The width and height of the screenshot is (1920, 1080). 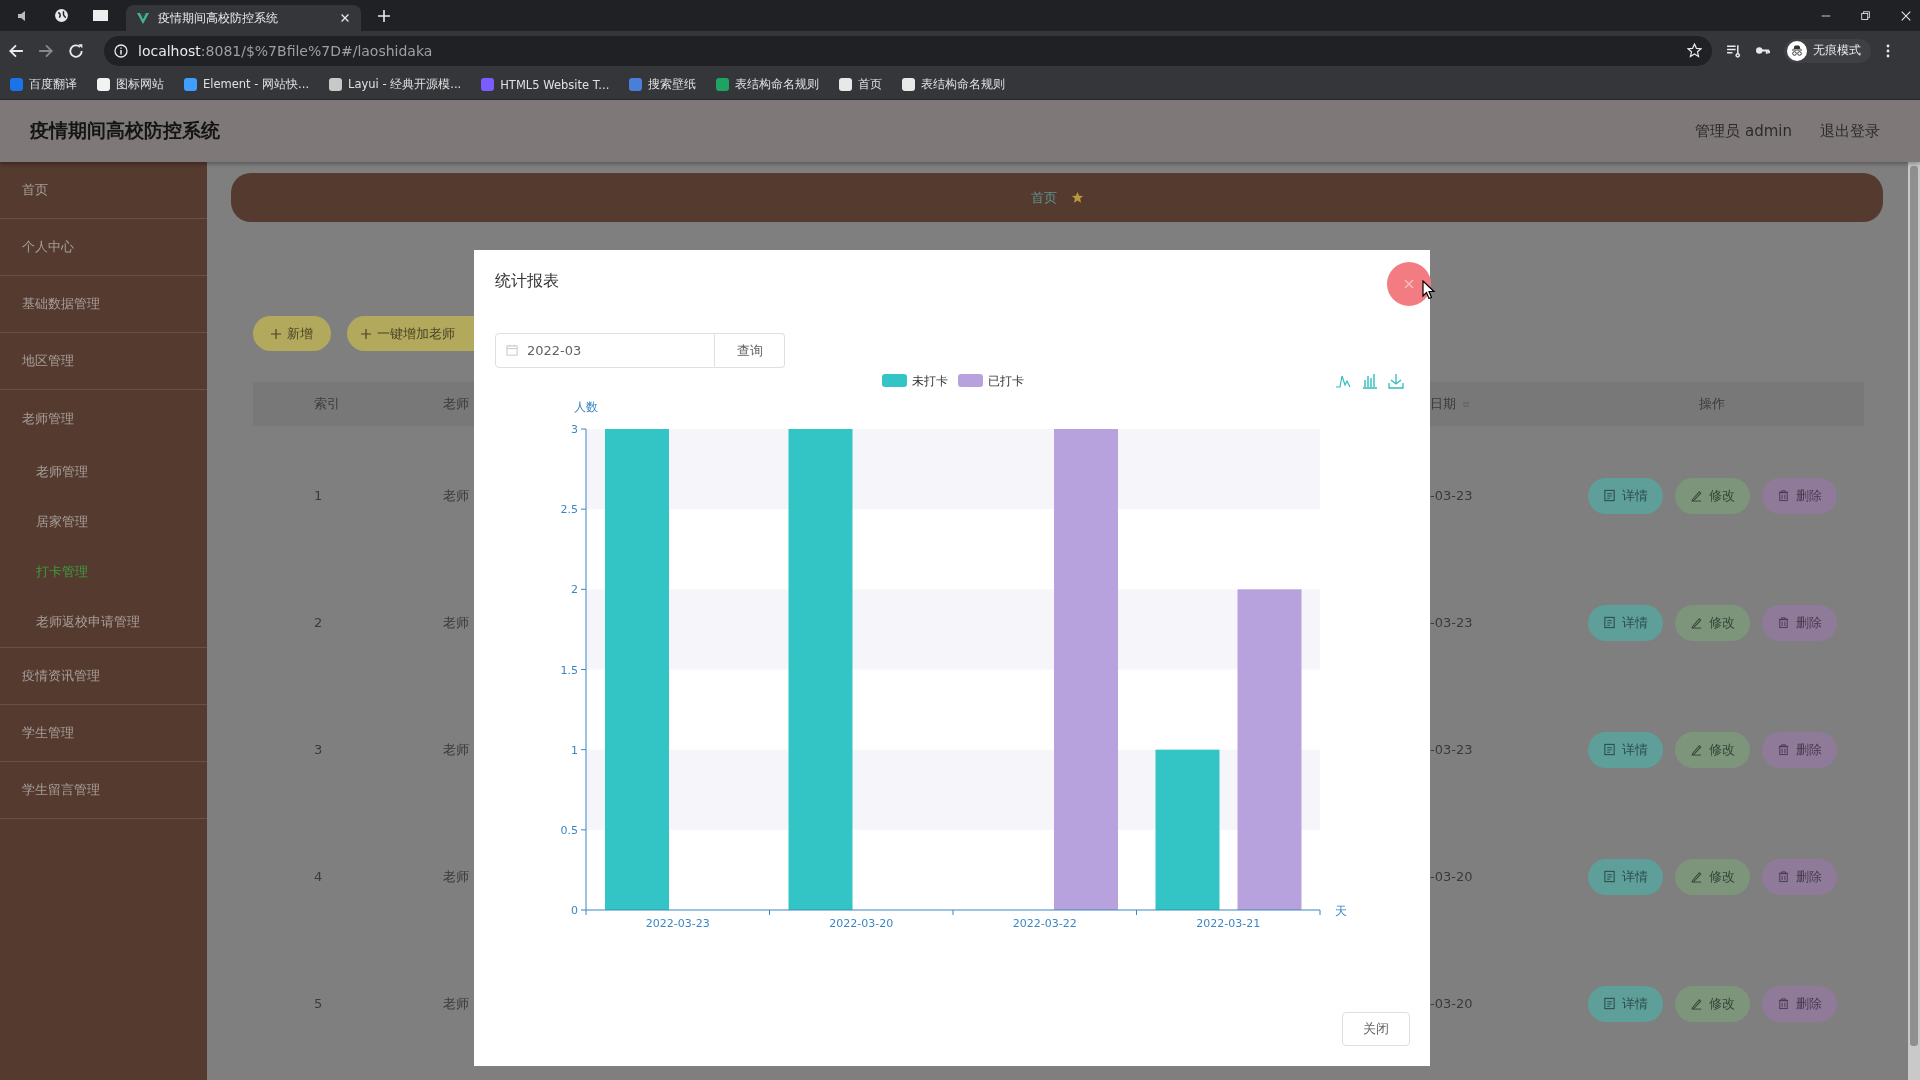 What do you see at coordinates (1396, 381) in the screenshot?
I see `download-icon` at bounding box center [1396, 381].